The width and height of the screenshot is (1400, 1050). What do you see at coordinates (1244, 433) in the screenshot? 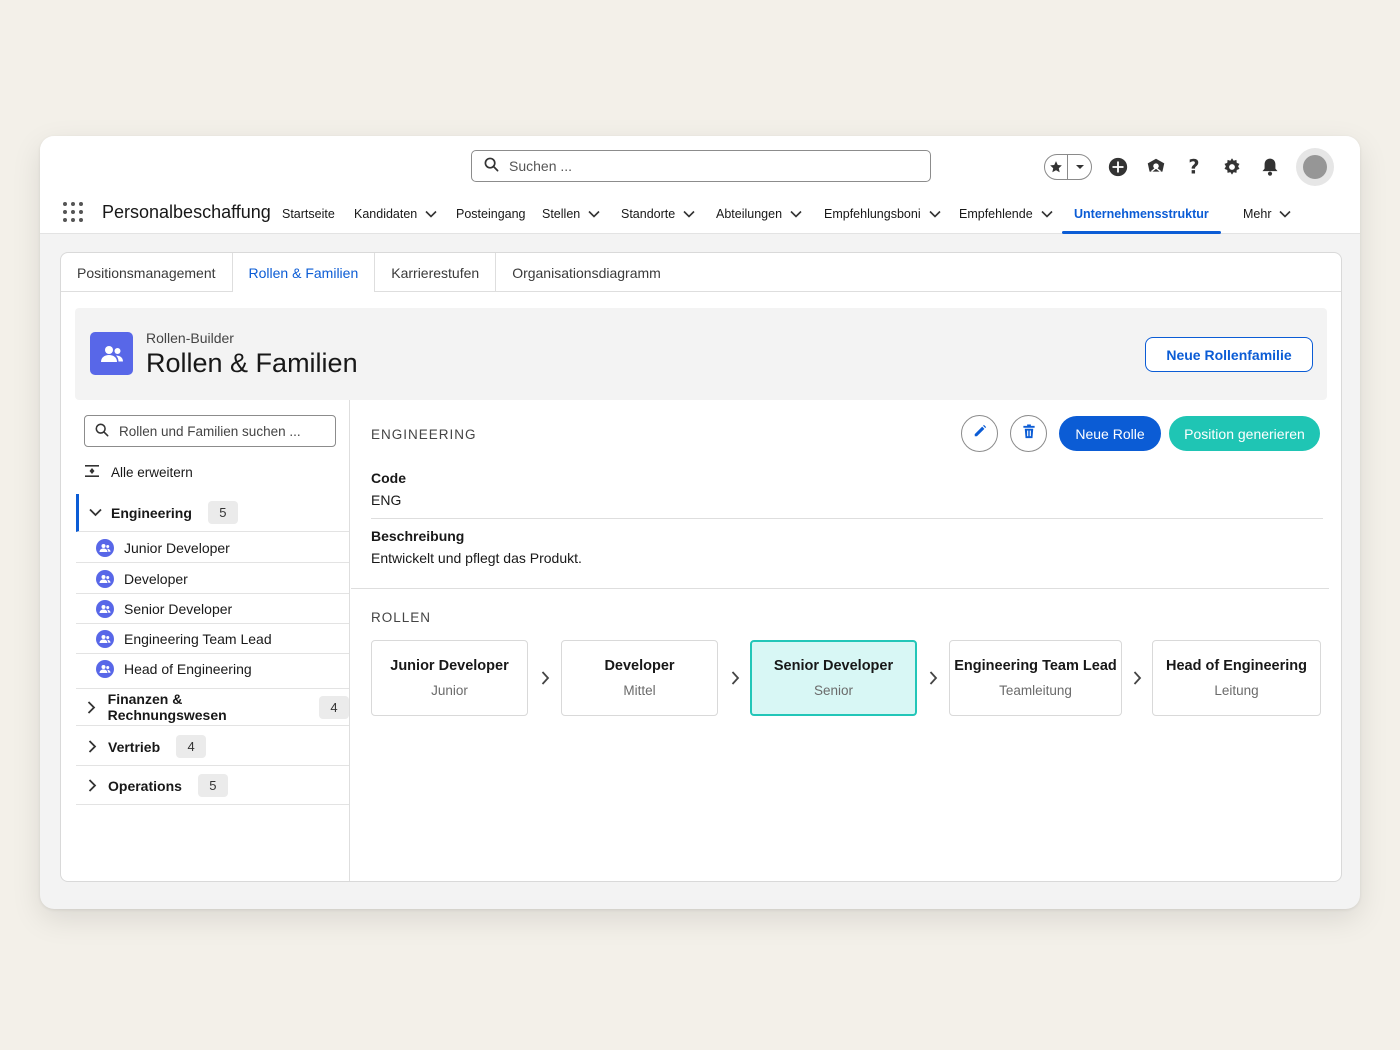
I see `generate-position-button: Position generieren` at bounding box center [1244, 433].